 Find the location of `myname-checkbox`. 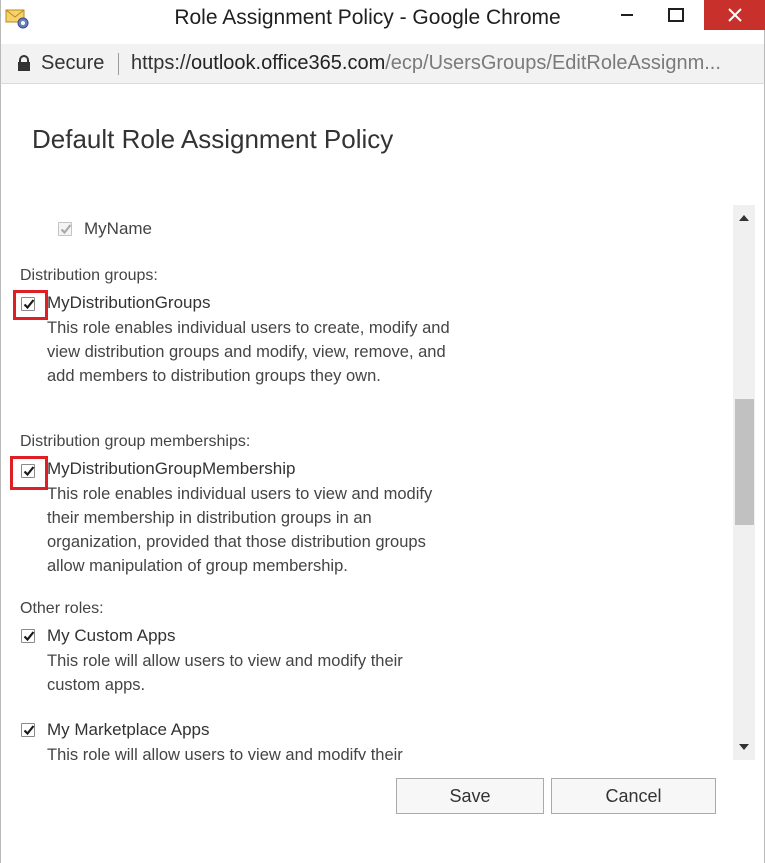

myname-checkbox is located at coordinates (65, 229).